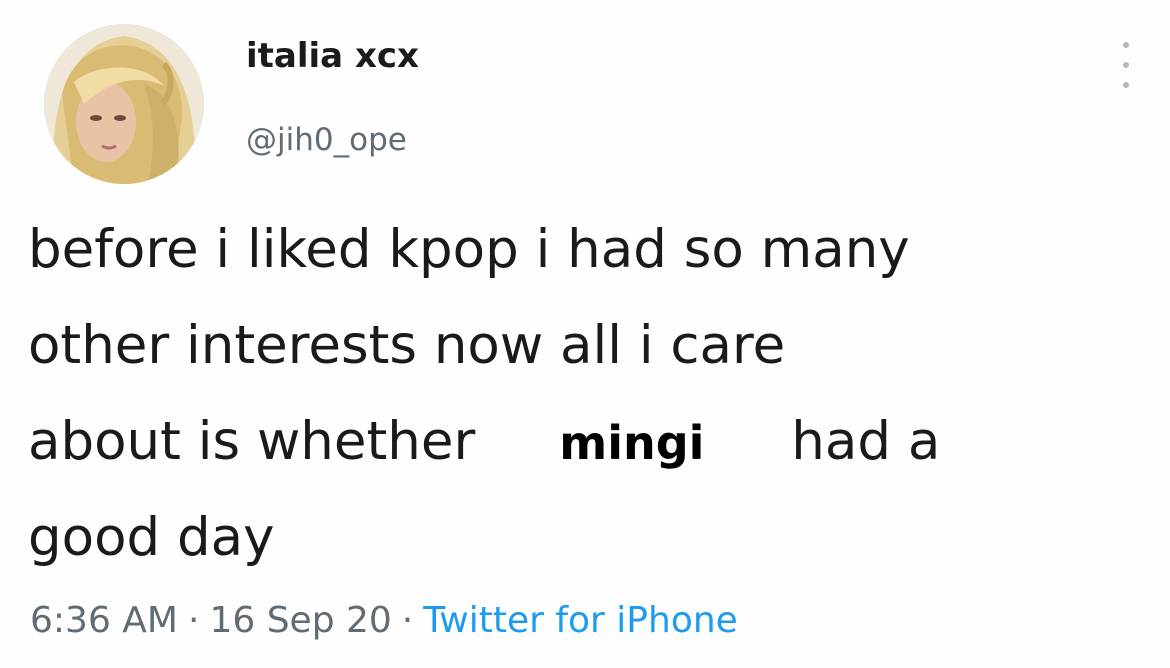 This screenshot has height=668, width=1170. I want to click on avatar-image, so click(124, 104).